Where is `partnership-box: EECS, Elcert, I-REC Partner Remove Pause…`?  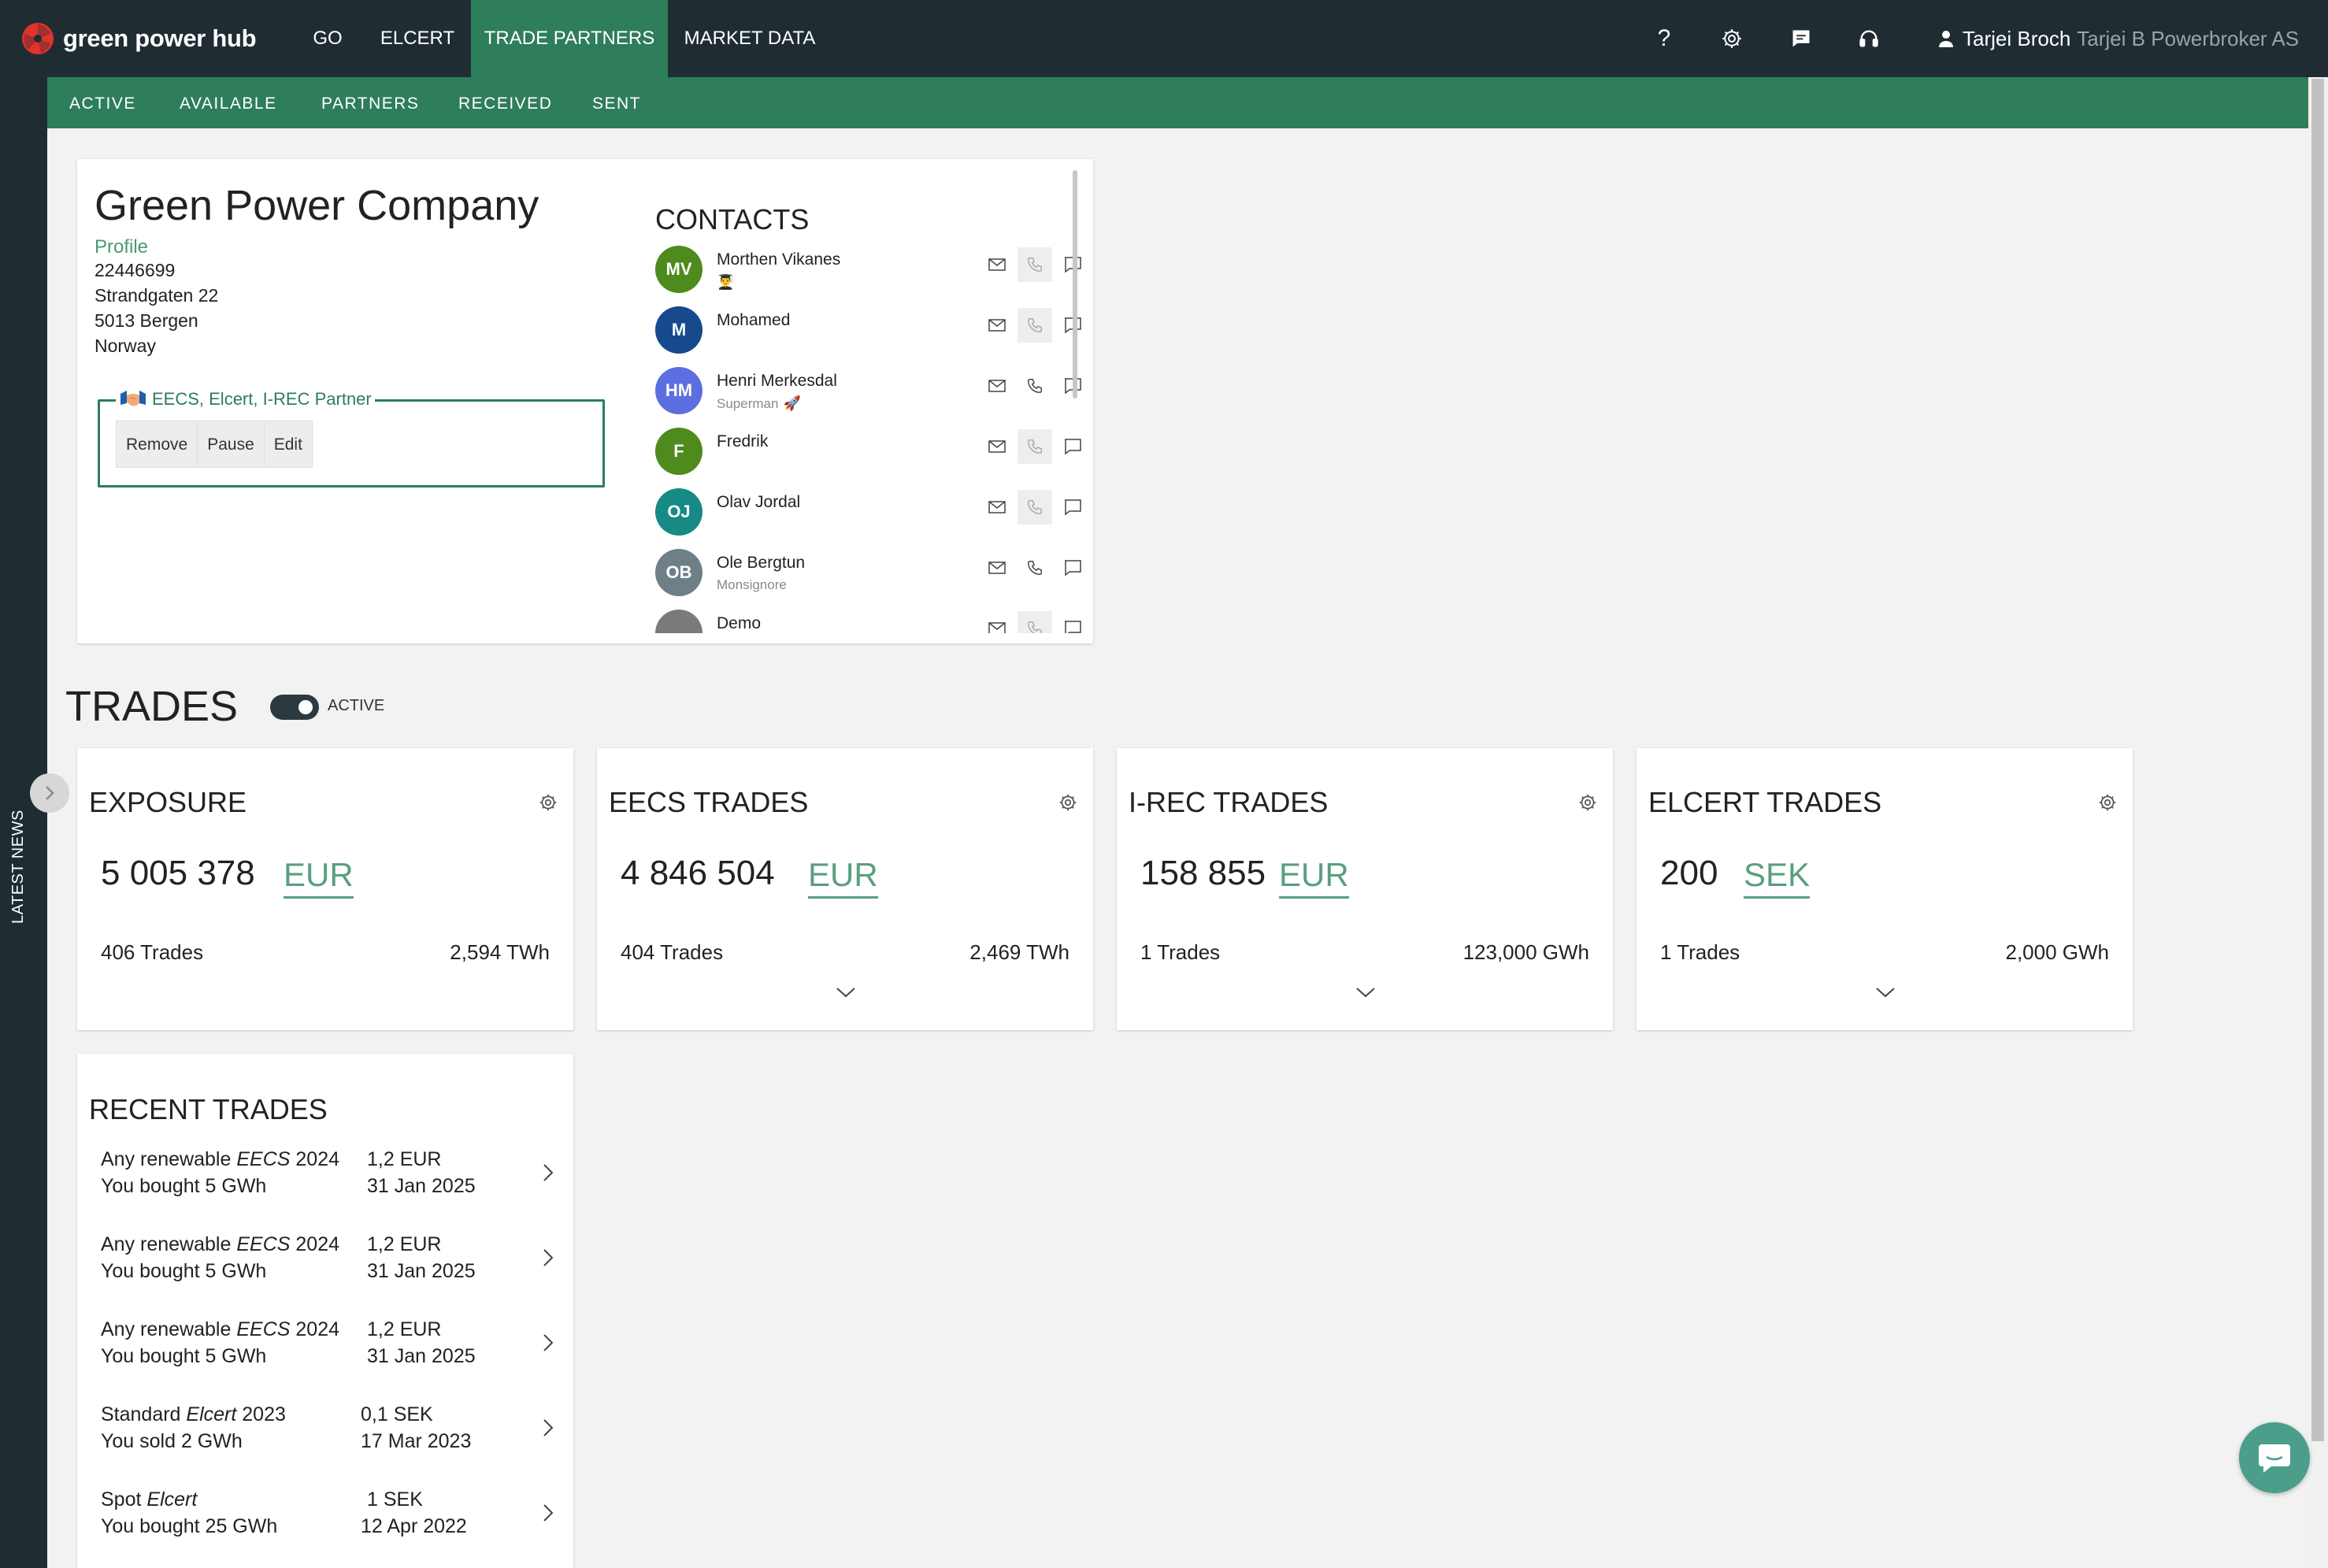
partnership-box: EECS, Elcert, I-REC Partner Remove Pause… is located at coordinates (351, 437).